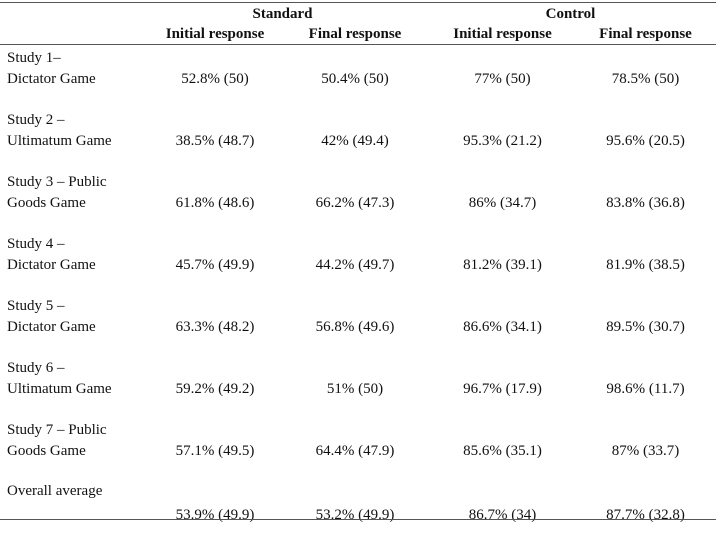  Describe the element at coordinates (645, 34) in the screenshot. I see `column-header-control-final: Final response` at that location.